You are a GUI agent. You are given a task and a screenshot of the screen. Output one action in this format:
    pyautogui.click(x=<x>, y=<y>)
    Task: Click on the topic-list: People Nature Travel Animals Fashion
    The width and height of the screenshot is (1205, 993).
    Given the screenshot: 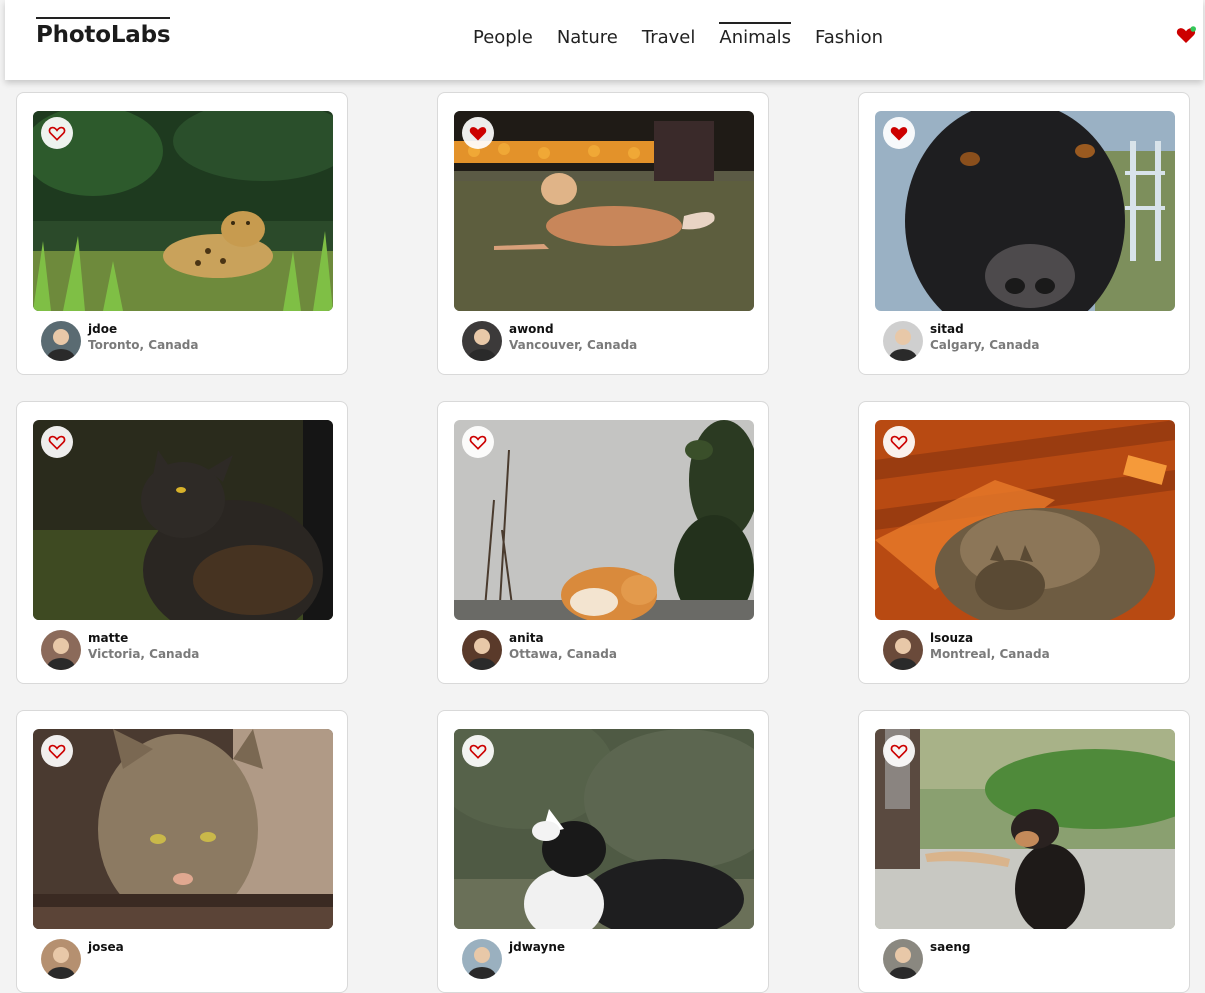 What is the action you would take?
    pyautogui.click(x=690, y=35)
    